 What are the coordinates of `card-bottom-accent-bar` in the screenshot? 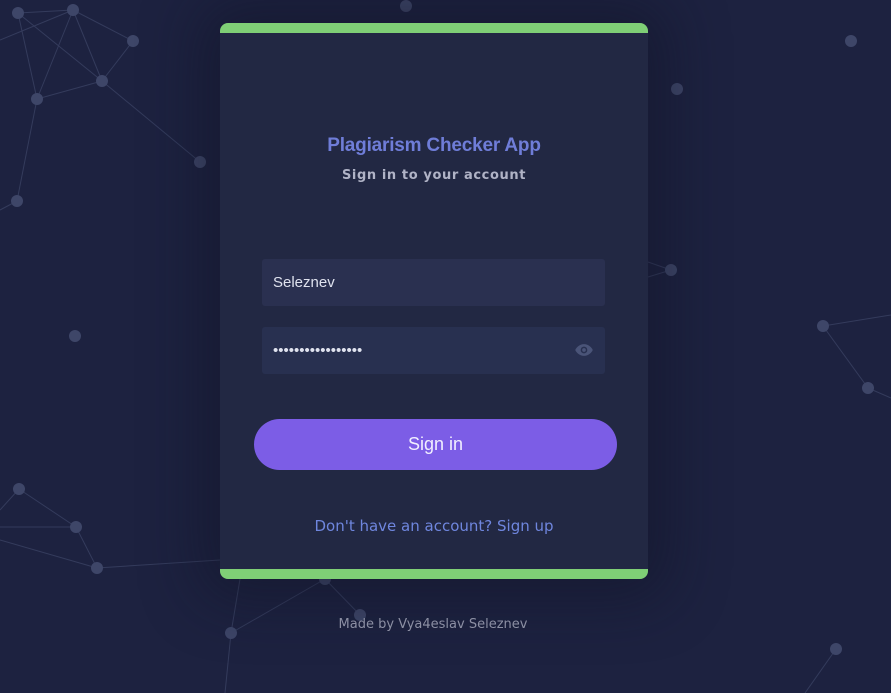 It's located at (434, 574).